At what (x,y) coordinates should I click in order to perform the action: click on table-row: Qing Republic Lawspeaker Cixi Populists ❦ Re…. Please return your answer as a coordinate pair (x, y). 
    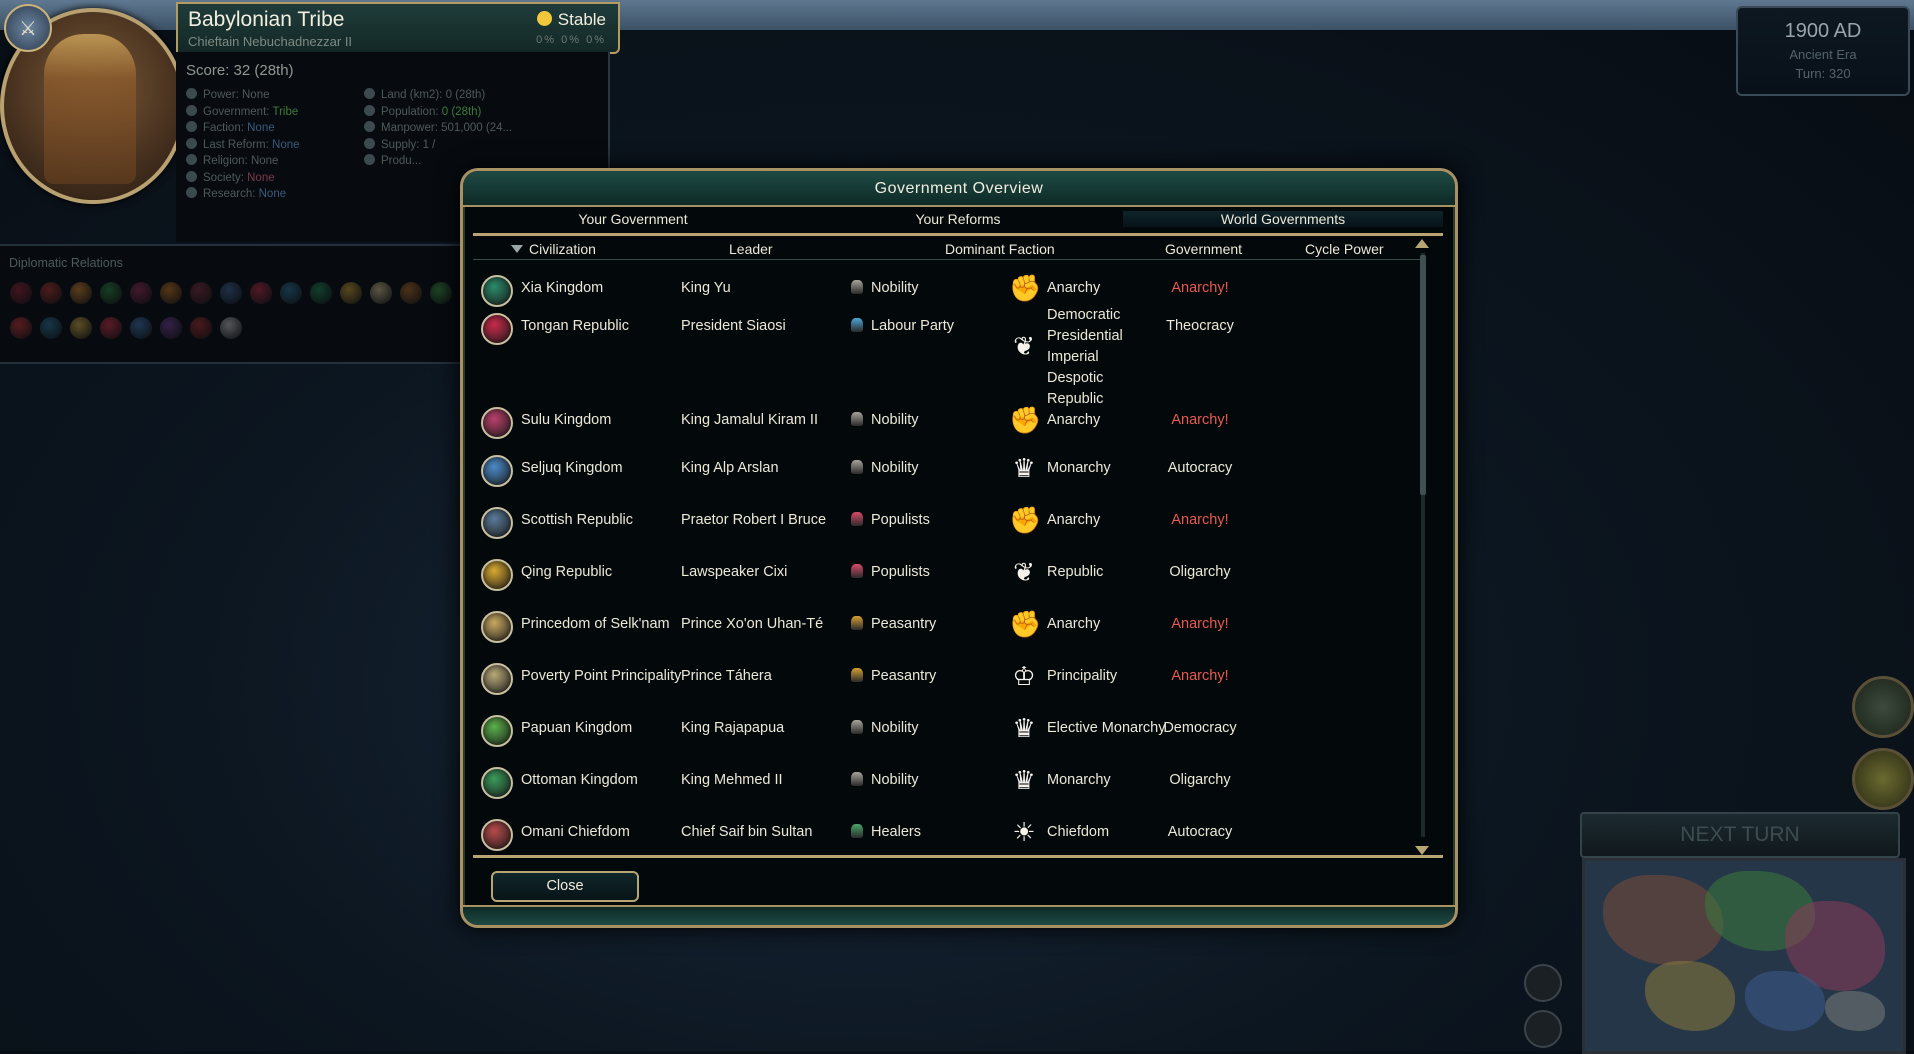
    Looking at the image, I should click on (947, 582).